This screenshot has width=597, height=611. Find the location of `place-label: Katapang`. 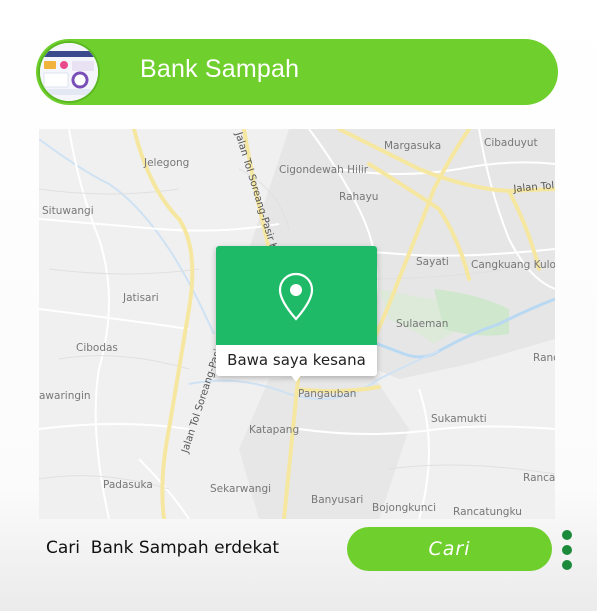

place-label: Katapang is located at coordinates (274, 430).